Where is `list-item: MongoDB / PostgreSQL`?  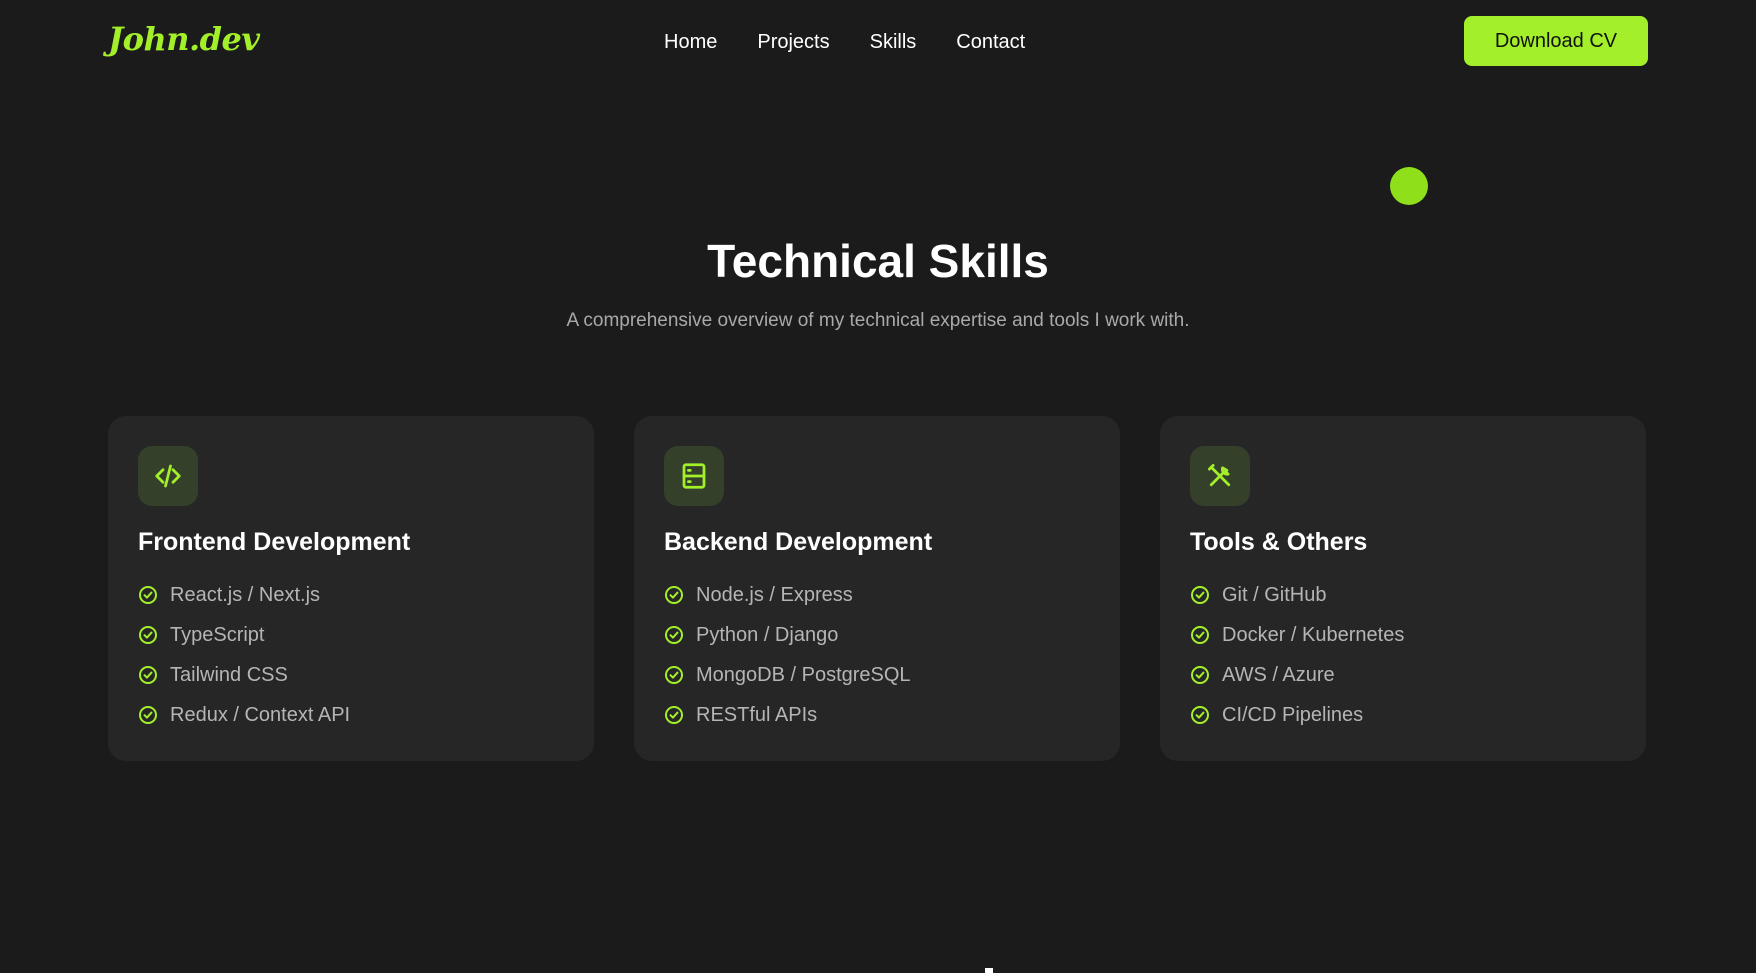
list-item: MongoDB / PostgreSQL is located at coordinates (877, 675).